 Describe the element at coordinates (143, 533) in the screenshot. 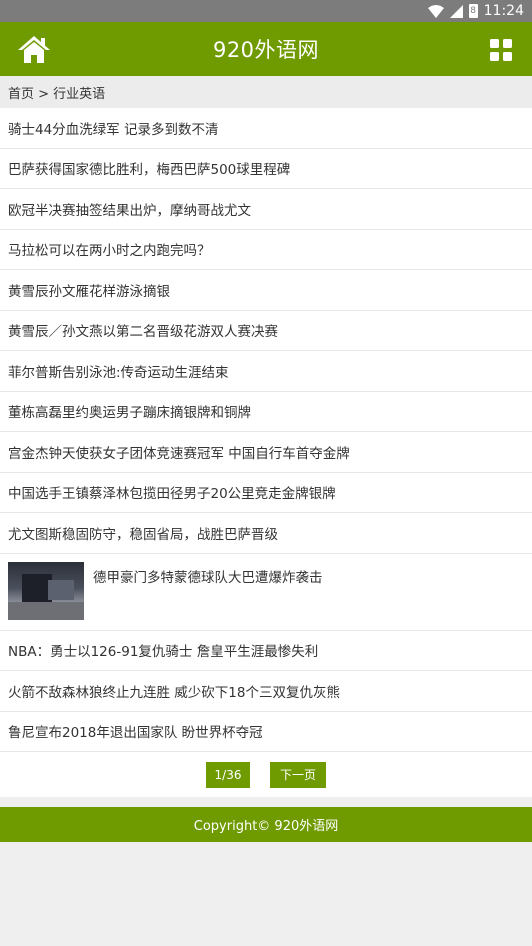

I see `article-title: 尤文图斯稳固防守，稳固省局，战胜巴萨晋级` at that location.